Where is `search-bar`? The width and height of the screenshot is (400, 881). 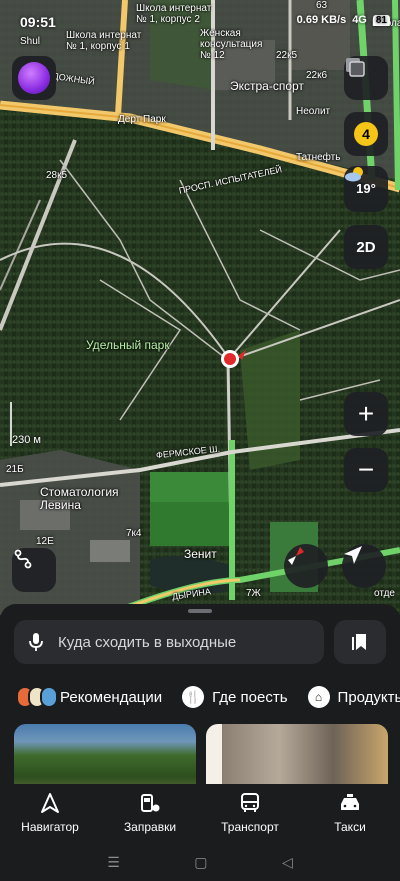
search-bar is located at coordinates (169, 642).